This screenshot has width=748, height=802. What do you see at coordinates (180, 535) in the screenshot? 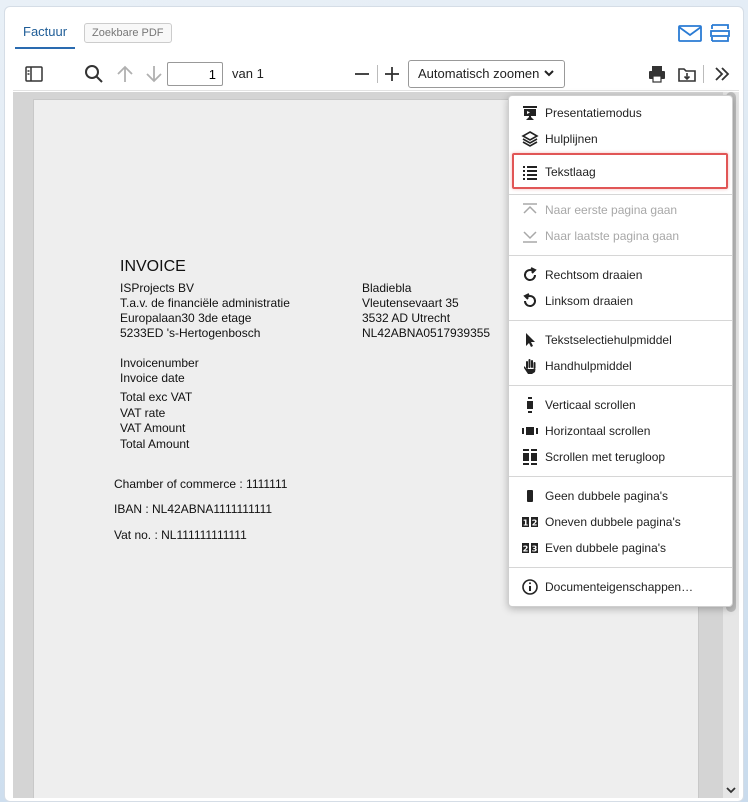
I see `vat-number: Vat no. : NL111111111111` at bounding box center [180, 535].